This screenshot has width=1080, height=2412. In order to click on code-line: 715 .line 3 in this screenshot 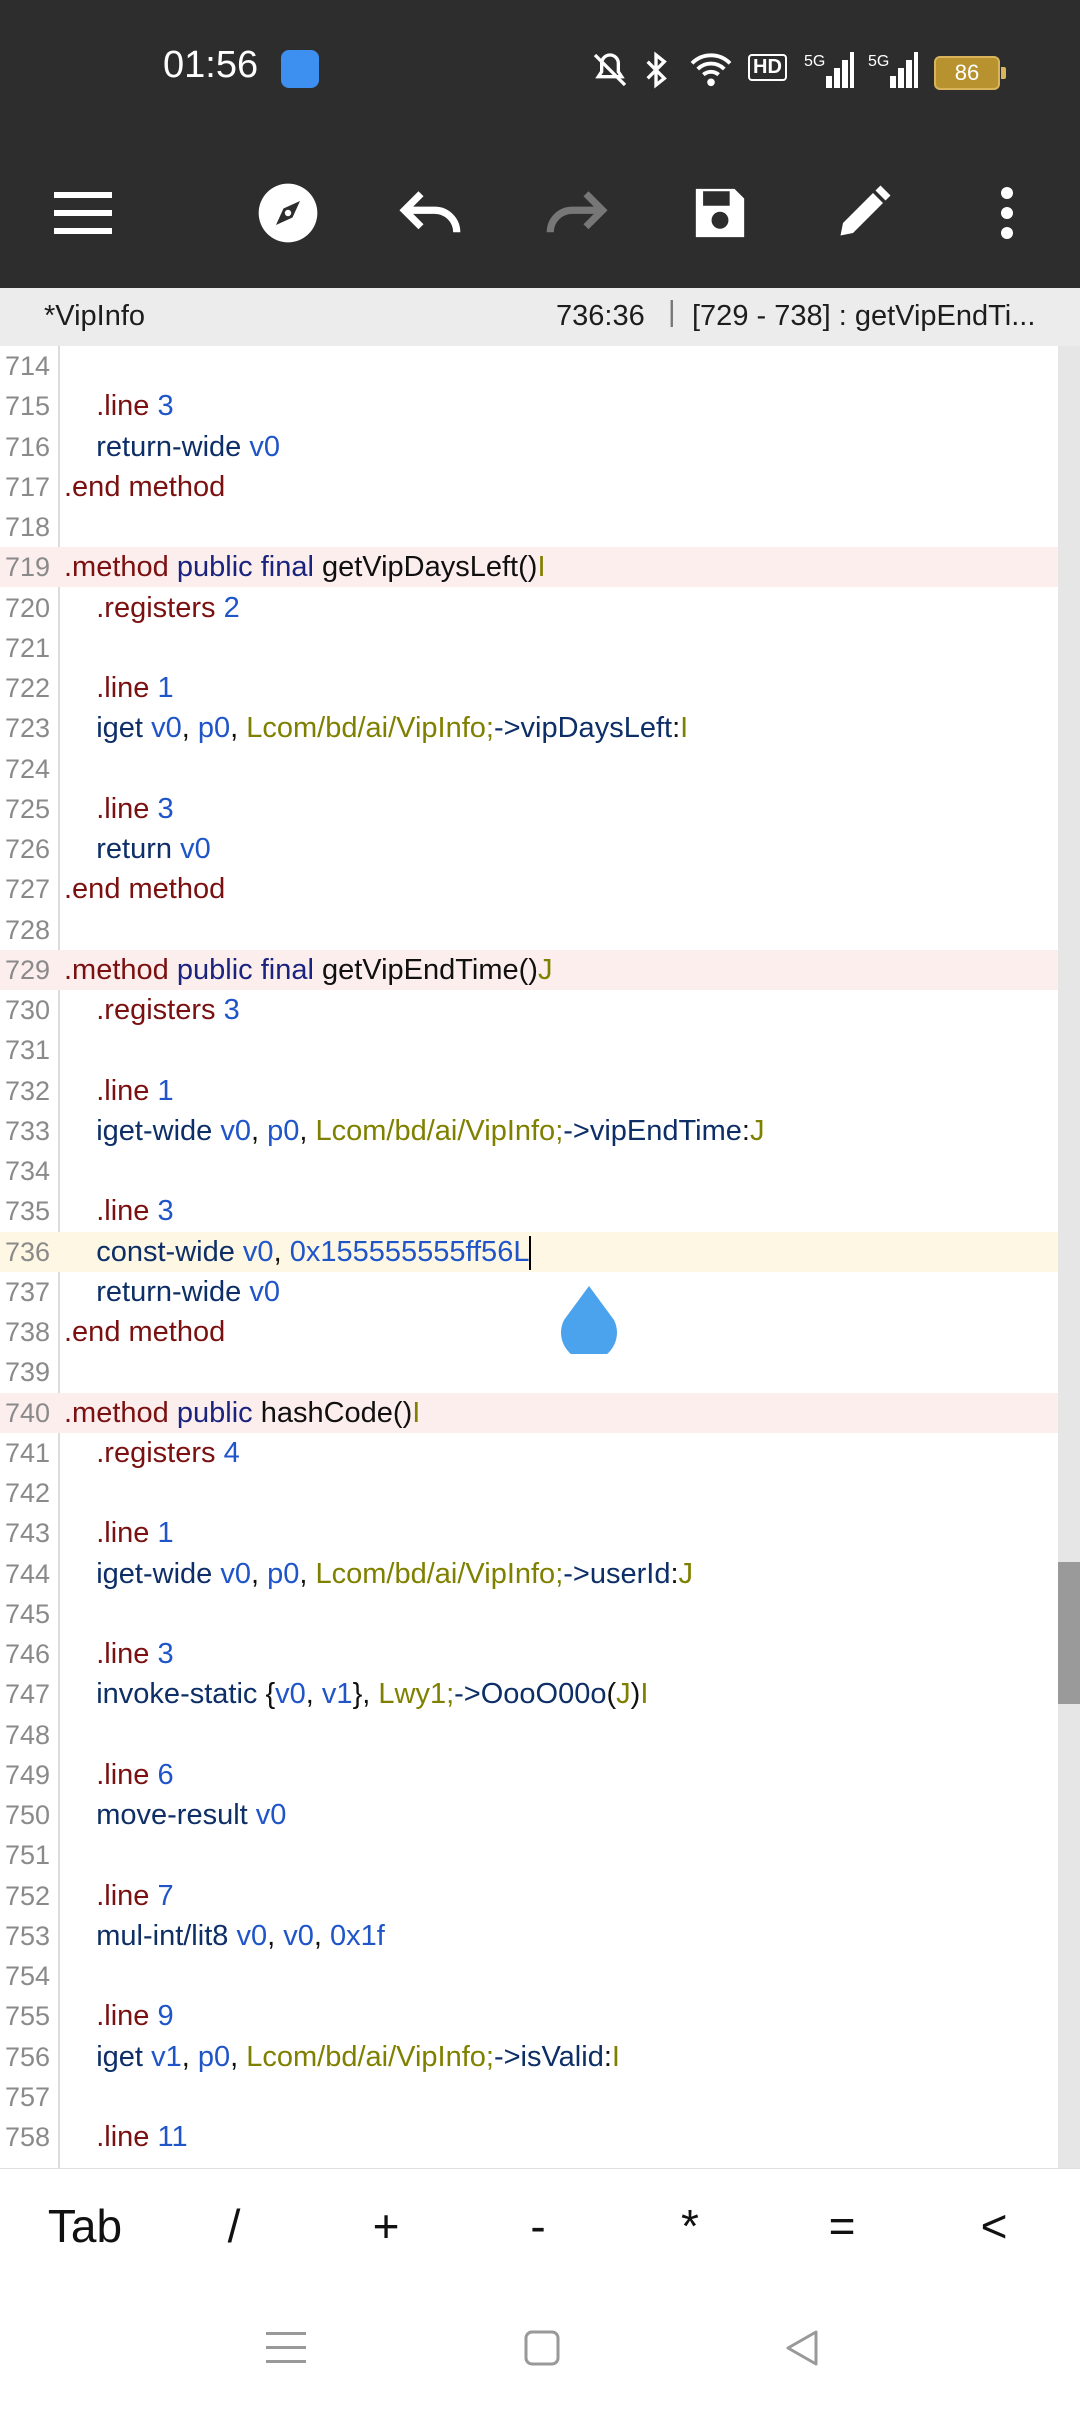, I will do `click(529, 406)`.